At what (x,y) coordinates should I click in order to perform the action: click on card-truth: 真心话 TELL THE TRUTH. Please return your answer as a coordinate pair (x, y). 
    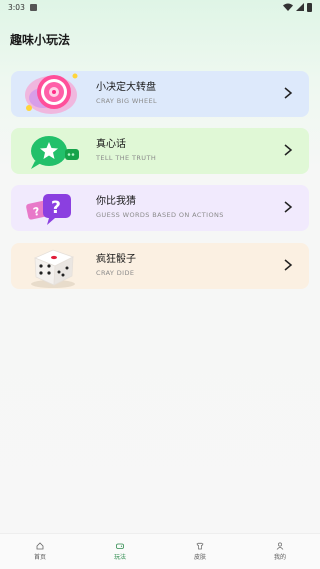
    Looking at the image, I should click on (160, 151).